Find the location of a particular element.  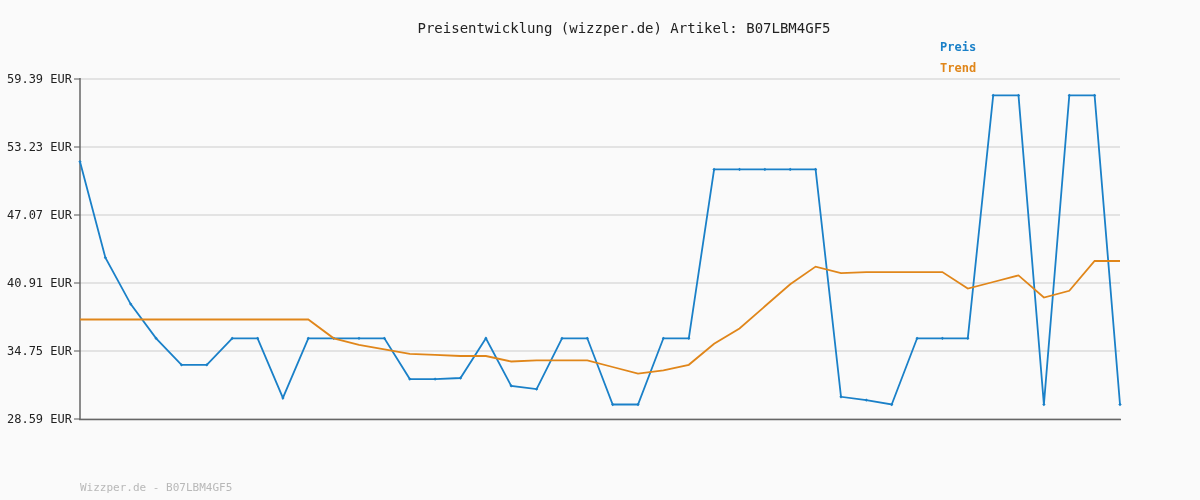

legend-label: Preis is located at coordinates (958, 47).